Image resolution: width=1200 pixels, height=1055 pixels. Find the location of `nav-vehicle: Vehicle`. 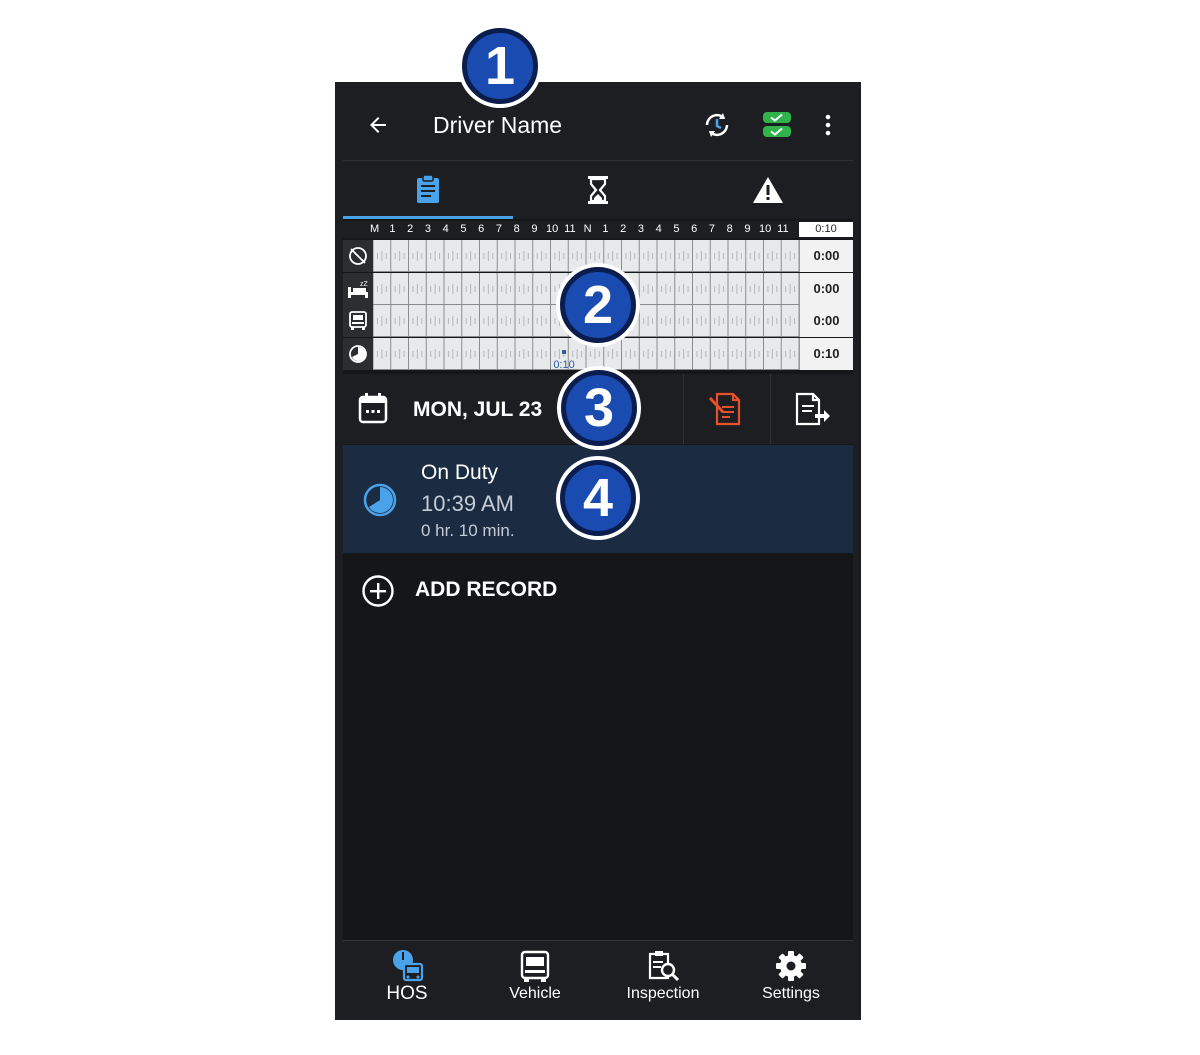

nav-vehicle: Vehicle is located at coordinates (535, 979).